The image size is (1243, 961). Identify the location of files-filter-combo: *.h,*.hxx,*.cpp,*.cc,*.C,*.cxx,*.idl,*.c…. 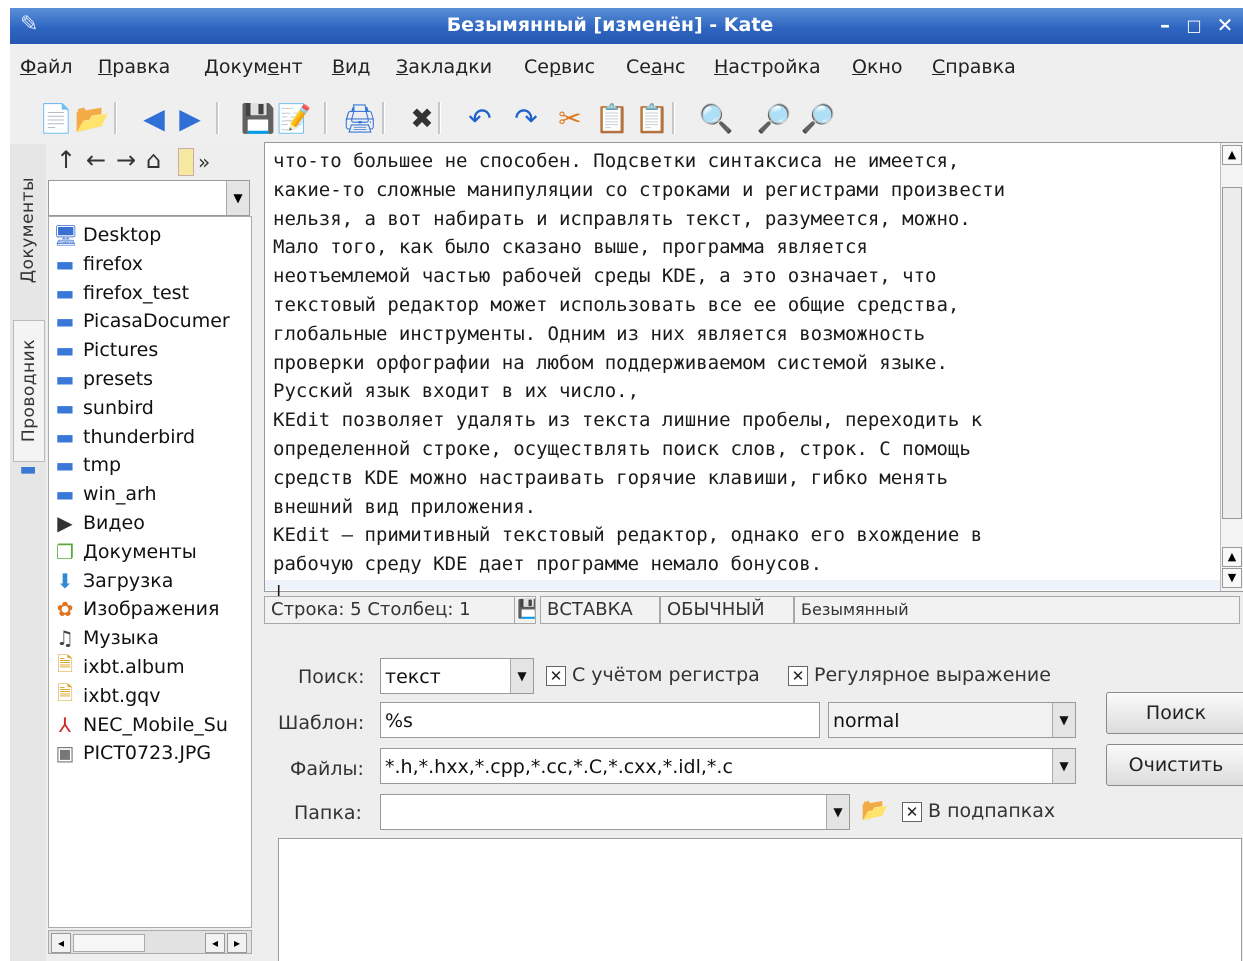
(728, 766).